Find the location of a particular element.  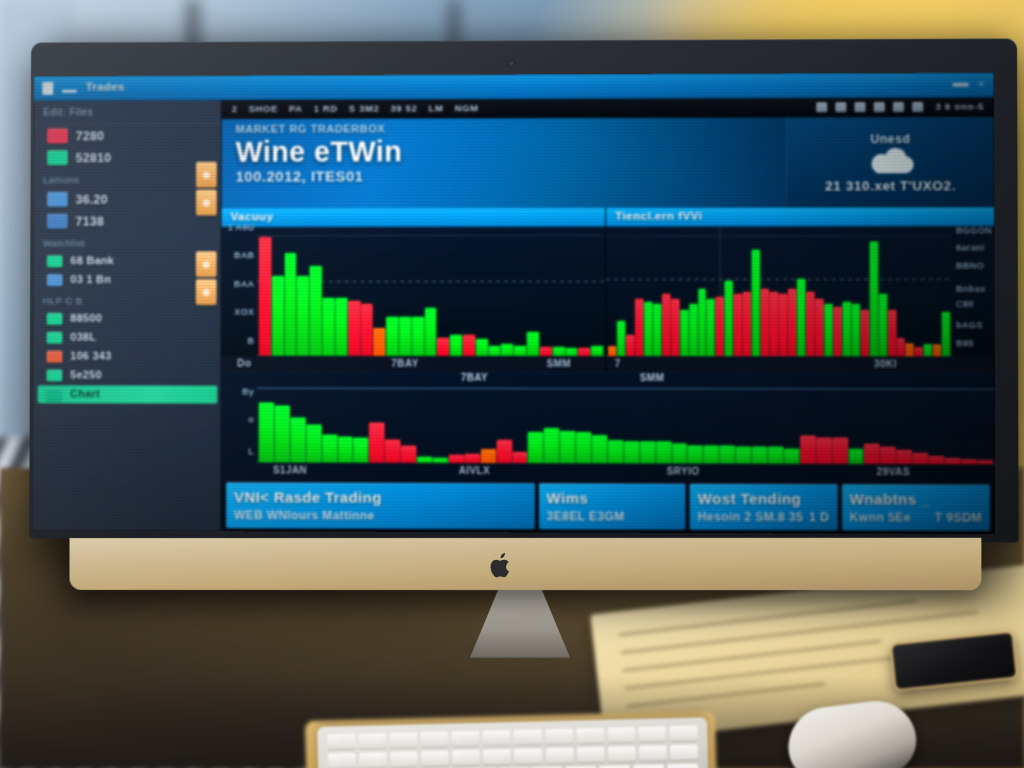

toolbar-status: 3 9 ono-5 is located at coordinates (960, 107).